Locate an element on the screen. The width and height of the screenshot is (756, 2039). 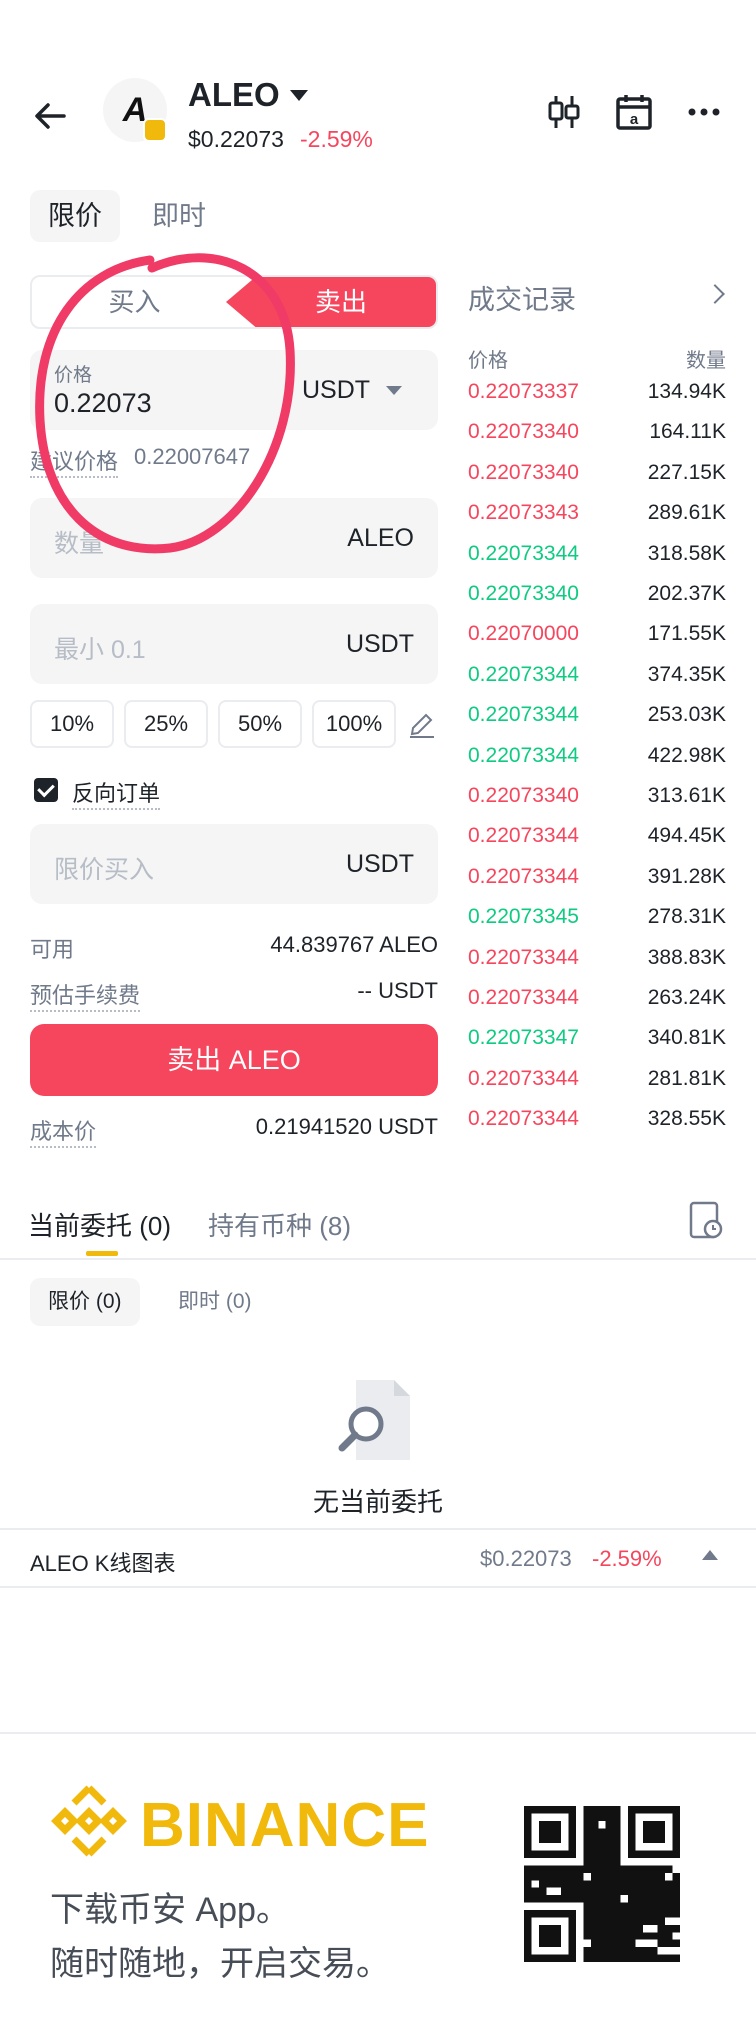
tab-instant: 即时 is located at coordinates (179, 216).